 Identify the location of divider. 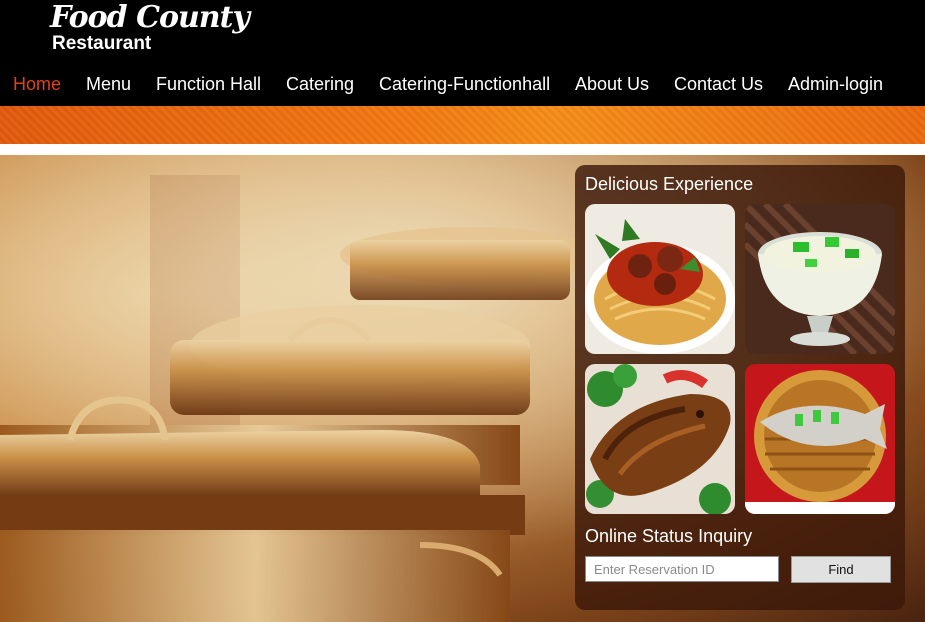
(462, 149).